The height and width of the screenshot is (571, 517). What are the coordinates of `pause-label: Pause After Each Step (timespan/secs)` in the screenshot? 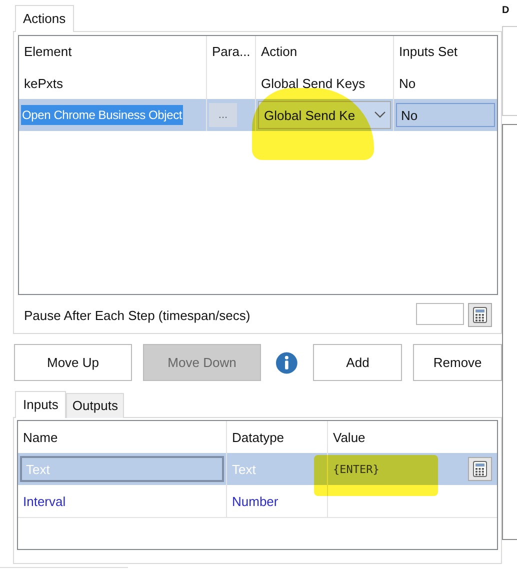 It's located at (137, 315).